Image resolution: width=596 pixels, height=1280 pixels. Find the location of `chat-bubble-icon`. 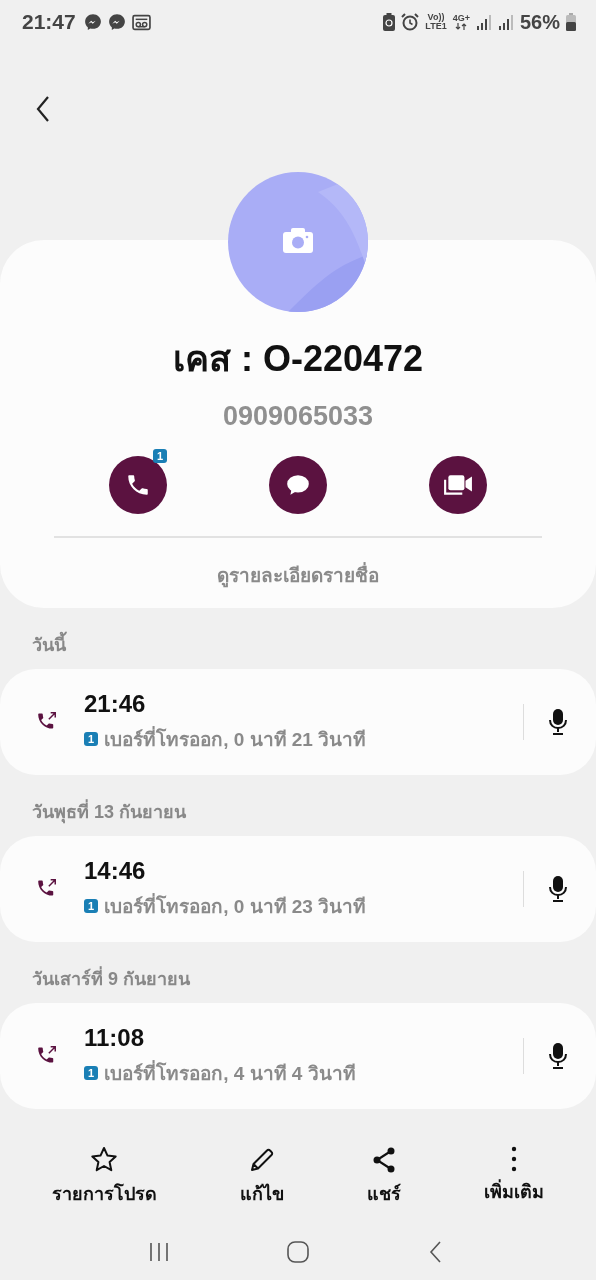

chat-bubble-icon is located at coordinates (298, 485).